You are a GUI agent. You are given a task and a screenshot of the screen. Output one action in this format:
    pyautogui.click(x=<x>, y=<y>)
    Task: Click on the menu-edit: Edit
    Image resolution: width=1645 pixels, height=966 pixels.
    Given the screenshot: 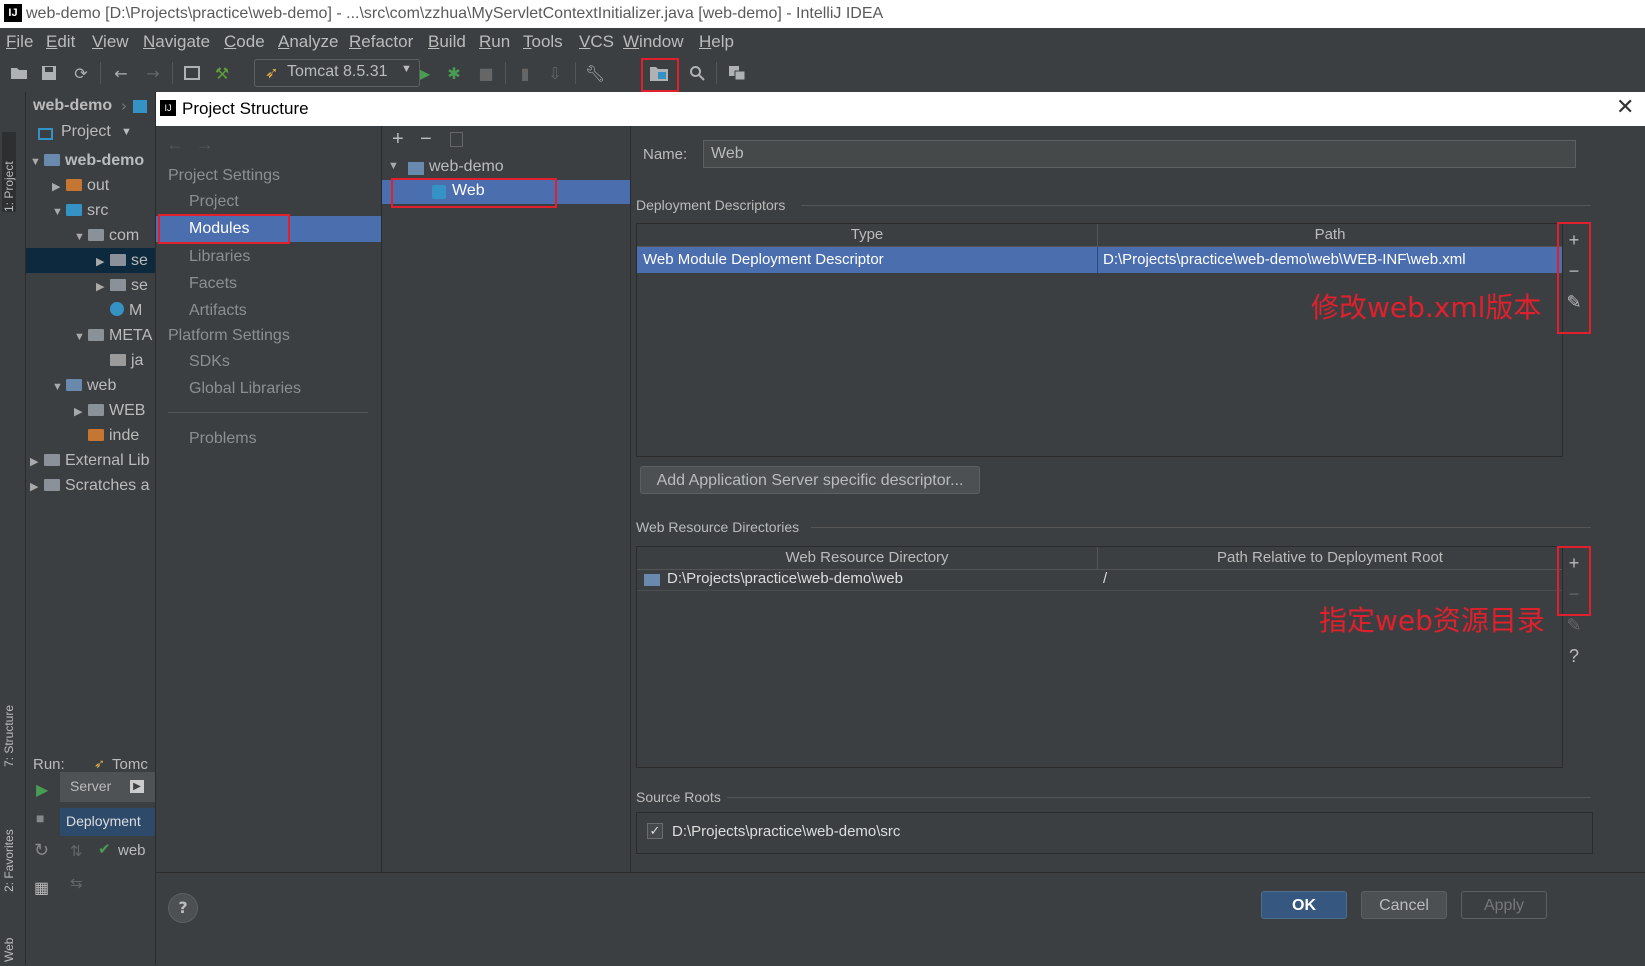 What is the action you would take?
    pyautogui.click(x=60, y=42)
    